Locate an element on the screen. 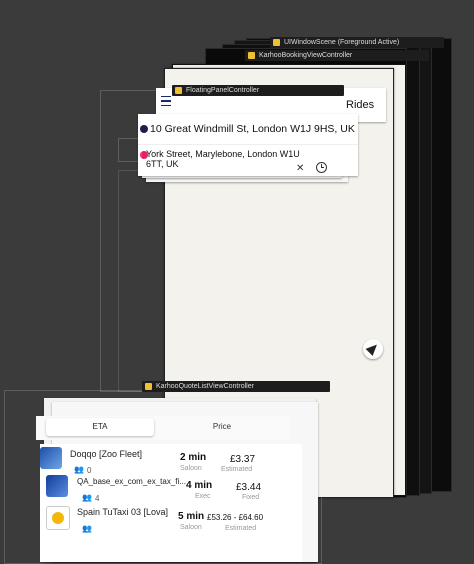  quote-eta: 4 min is located at coordinates (199, 485).